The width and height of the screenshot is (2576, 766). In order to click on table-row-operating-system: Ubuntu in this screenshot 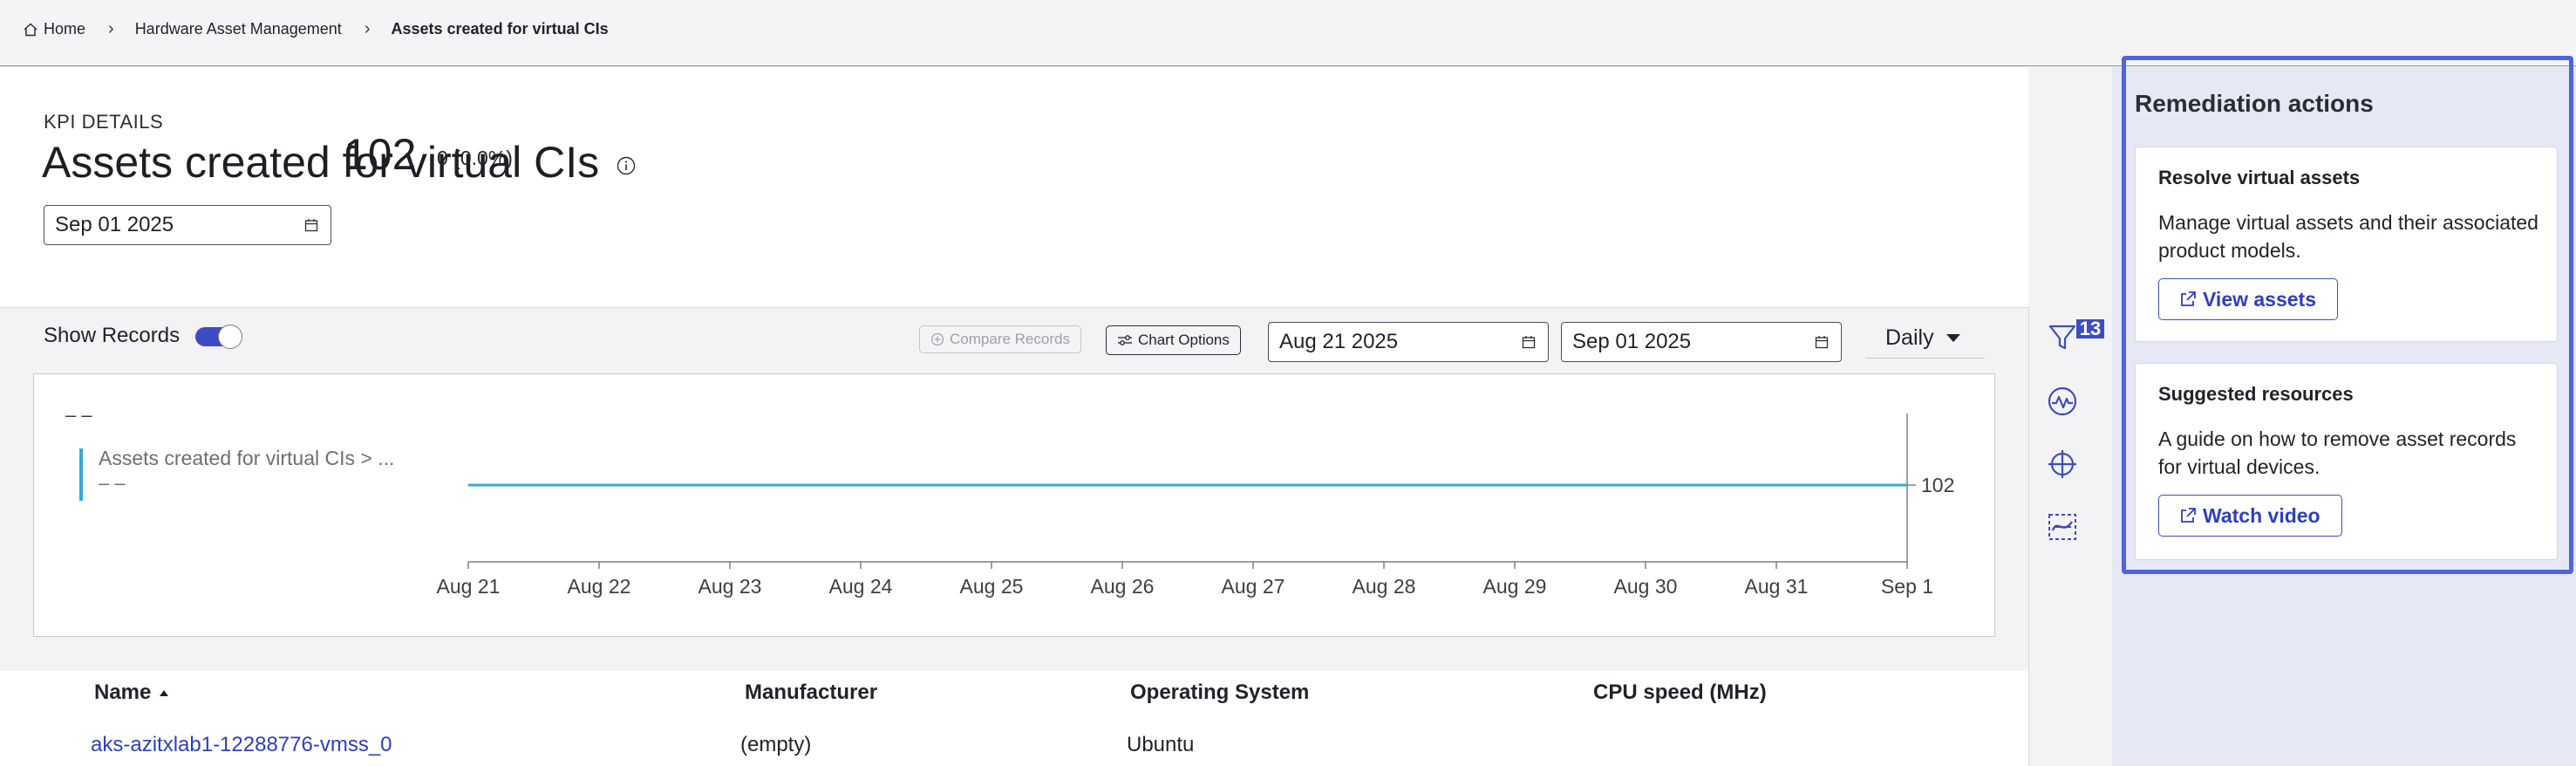, I will do `click(1161, 745)`.